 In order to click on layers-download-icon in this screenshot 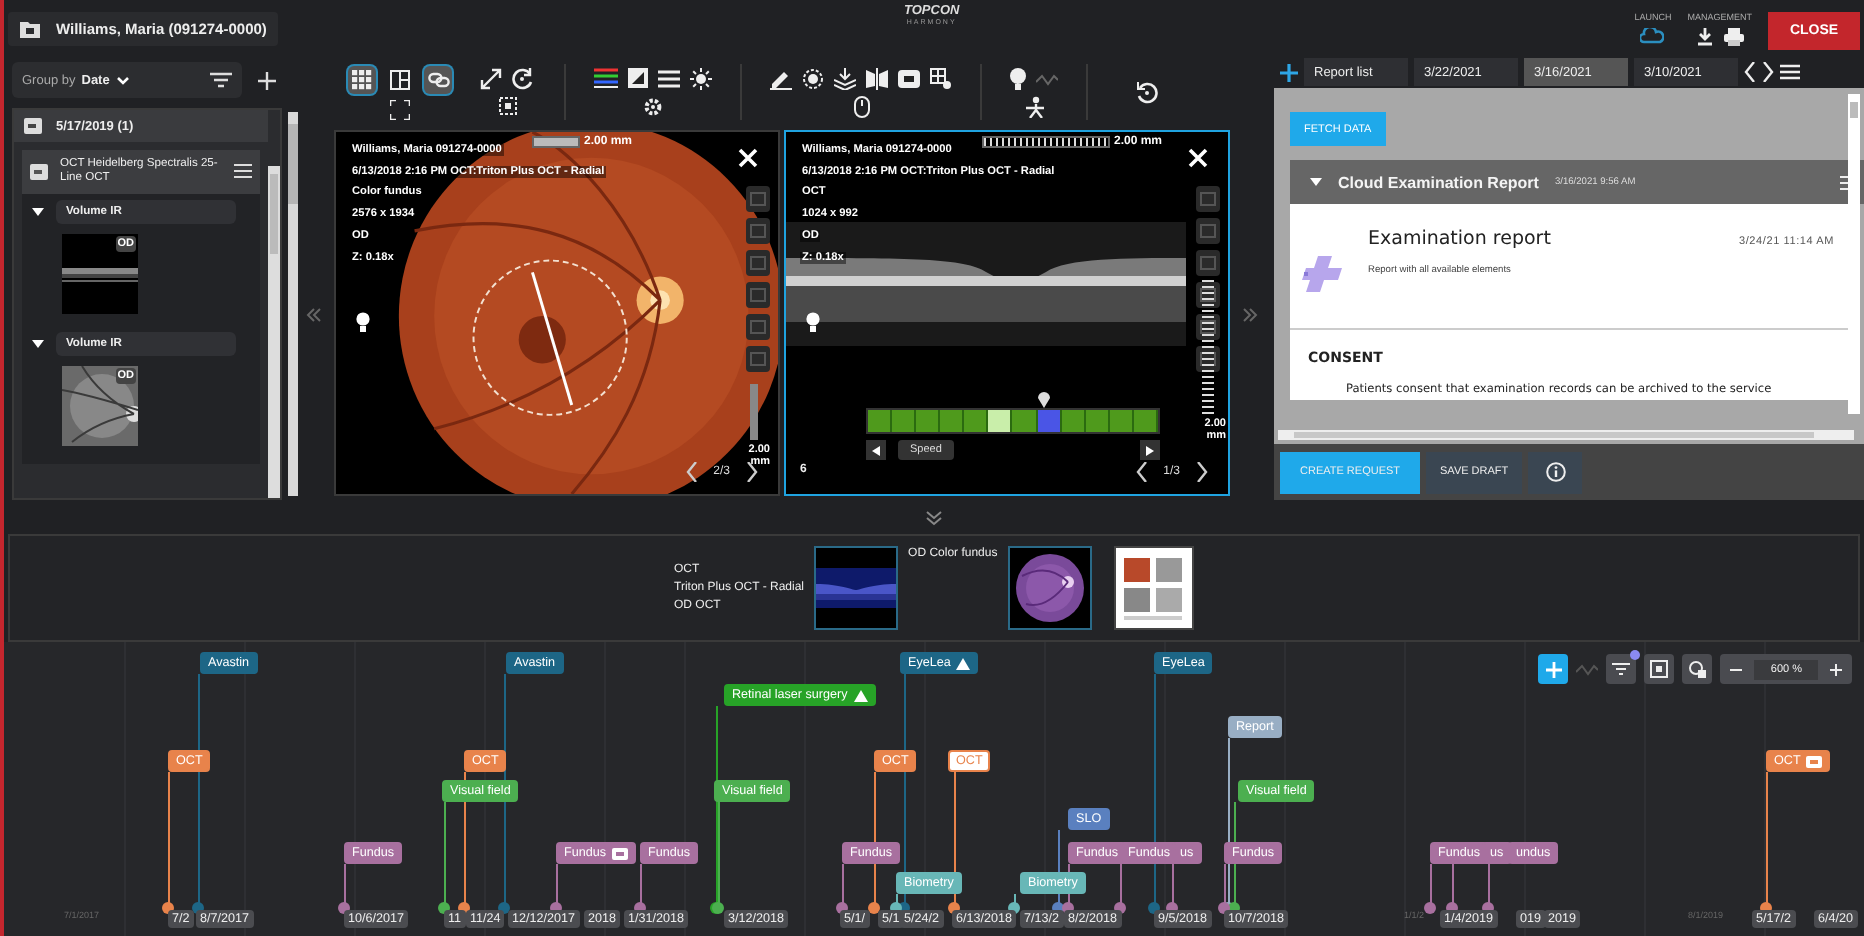, I will do `click(845, 78)`.